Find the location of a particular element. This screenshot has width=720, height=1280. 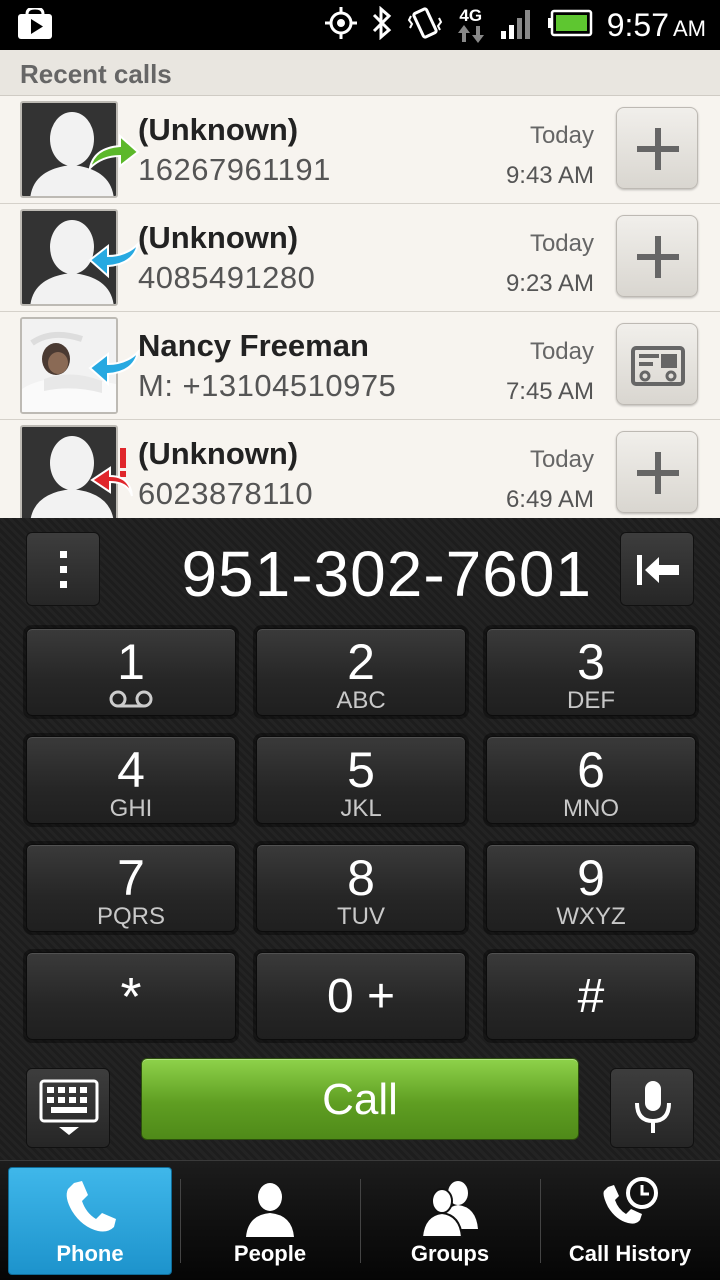

call-time: 7:45 AM is located at coordinates (549, 391).